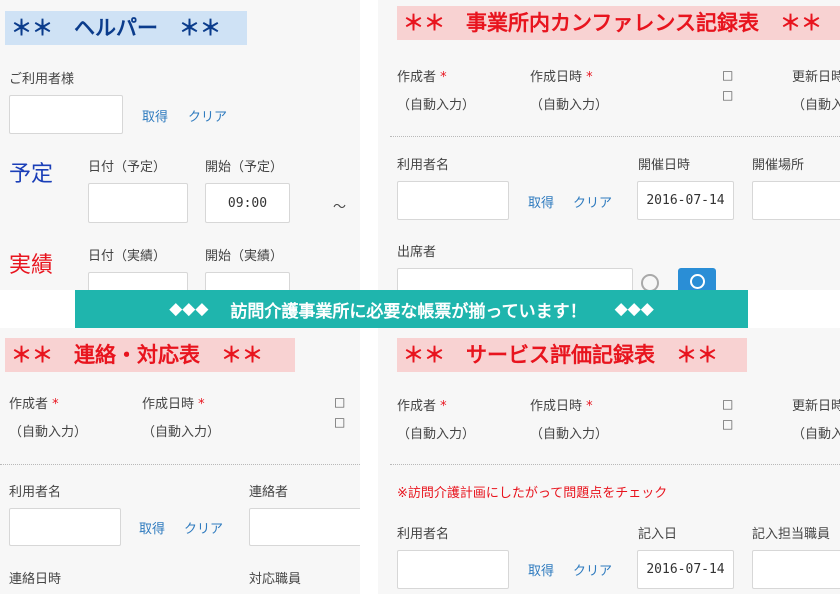  What do you see at coordinates (42, 79) in the screenshot?
I see `user-label: ご利用者様` at bounding box center [42, 79].